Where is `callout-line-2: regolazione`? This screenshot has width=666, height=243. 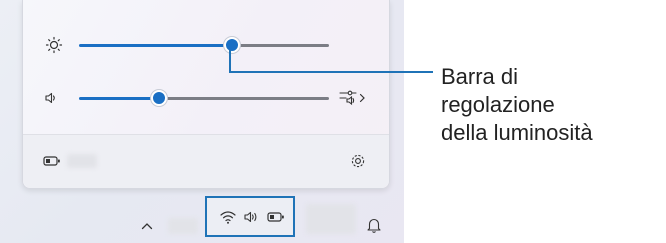
callout-line-2: regolazione is located at coordinates (498, 104).